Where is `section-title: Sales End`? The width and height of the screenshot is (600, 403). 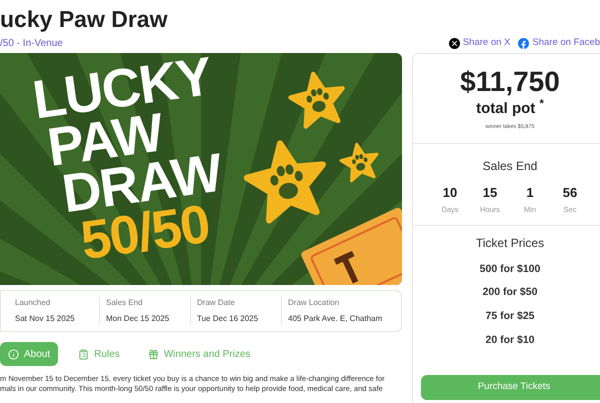
section-title: Sales End is located at coordinates (510, 166).